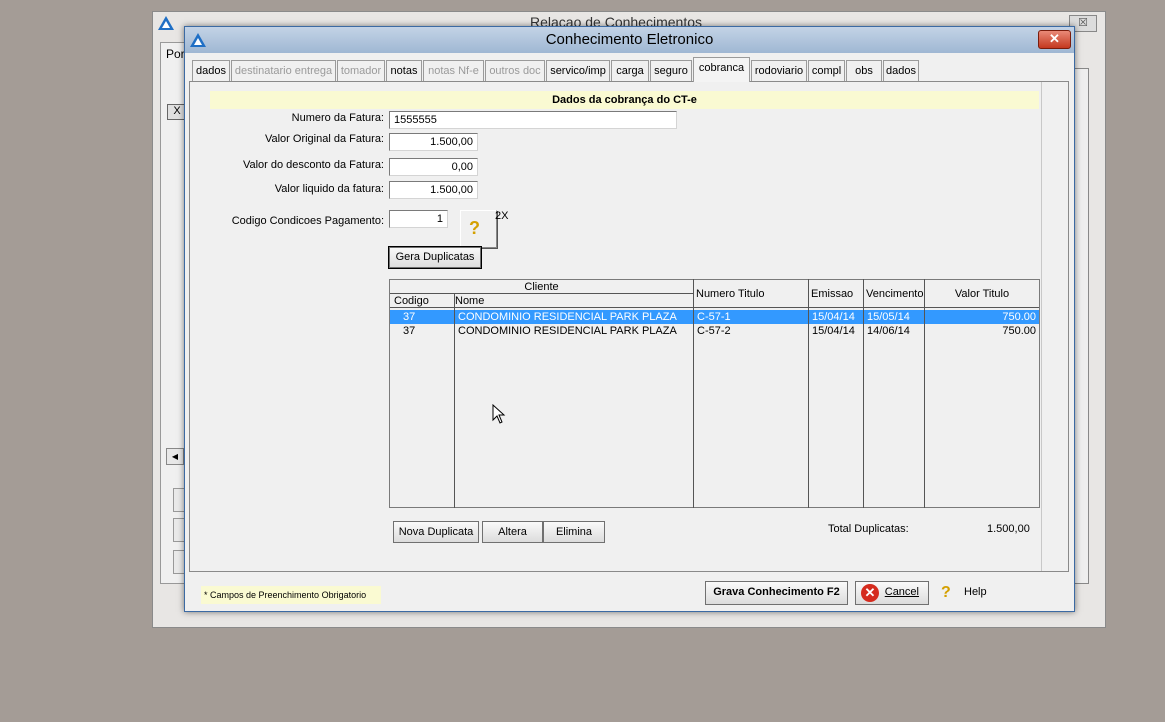 This screenshot has width=1165, height=722. I want to click on help-button: Help, so click(975, 592).